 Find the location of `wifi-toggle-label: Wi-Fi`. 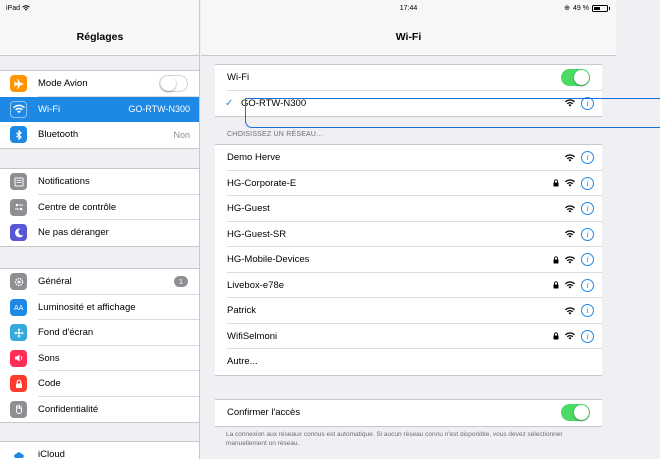

wifi-toggle-label: Wi-Fi is located at coordinates (238, 78).